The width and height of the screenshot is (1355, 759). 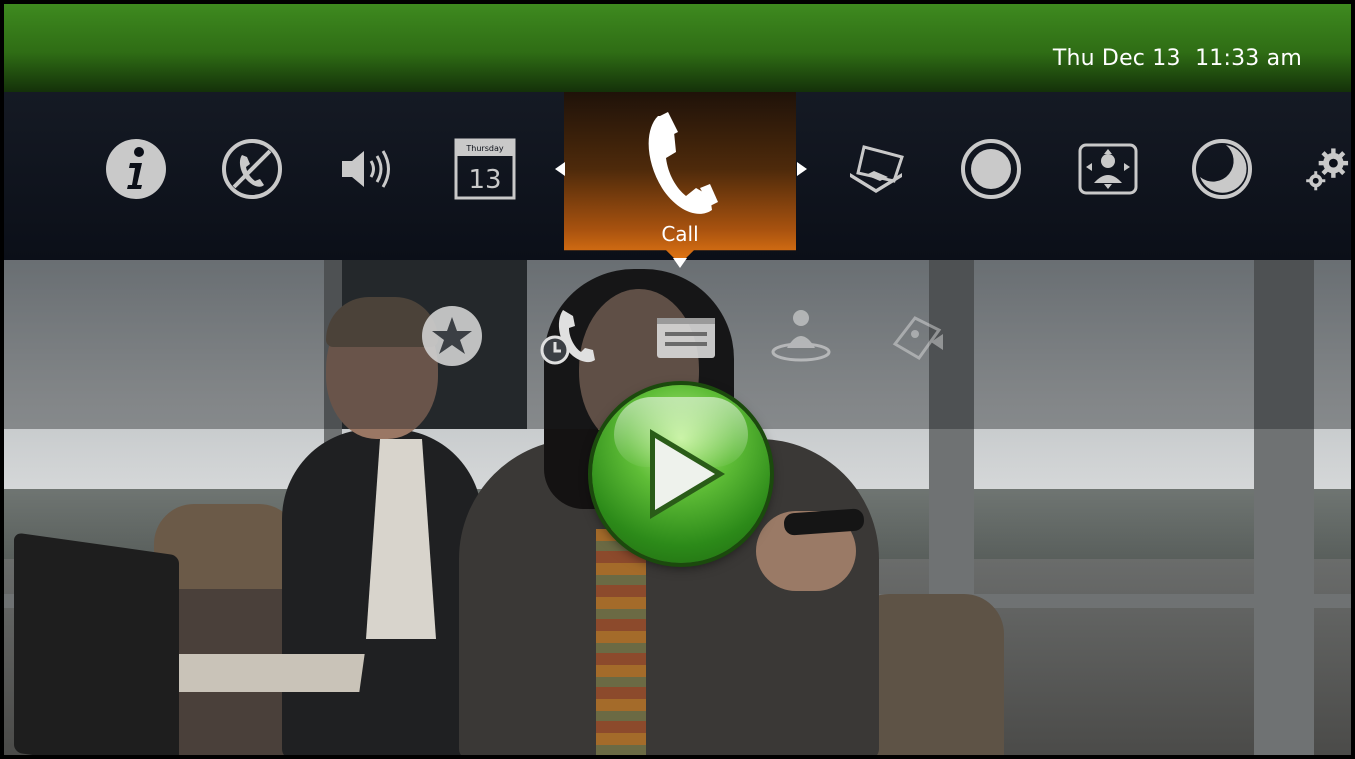 I want to click on no-call-icon, so click(x=252, y=169).